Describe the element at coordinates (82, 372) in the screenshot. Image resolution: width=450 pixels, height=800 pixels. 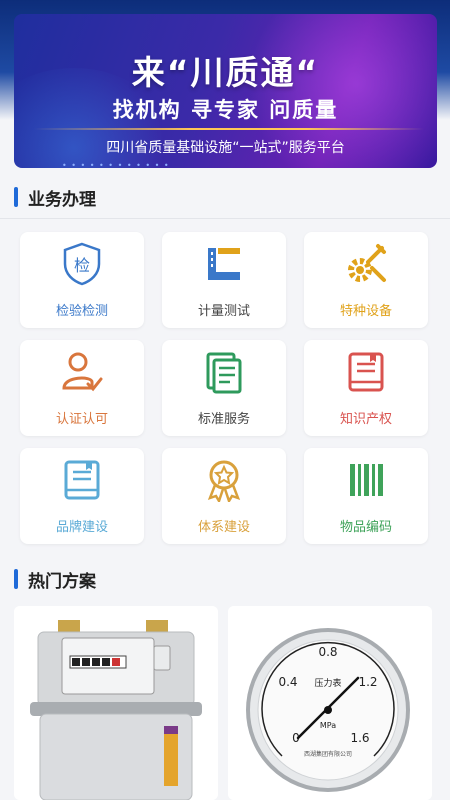
I see `user-certified-icon` at that location.